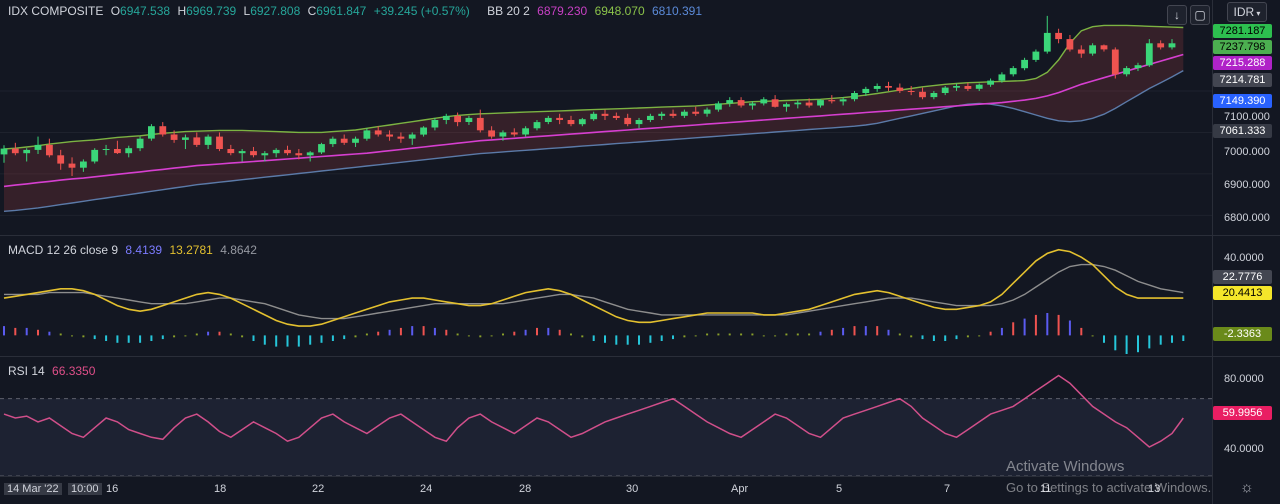  What do you see at coordinates (26, 371) in the screenshot?
I see `rsi-label: RSI 14` at bounding box center [26, 371].